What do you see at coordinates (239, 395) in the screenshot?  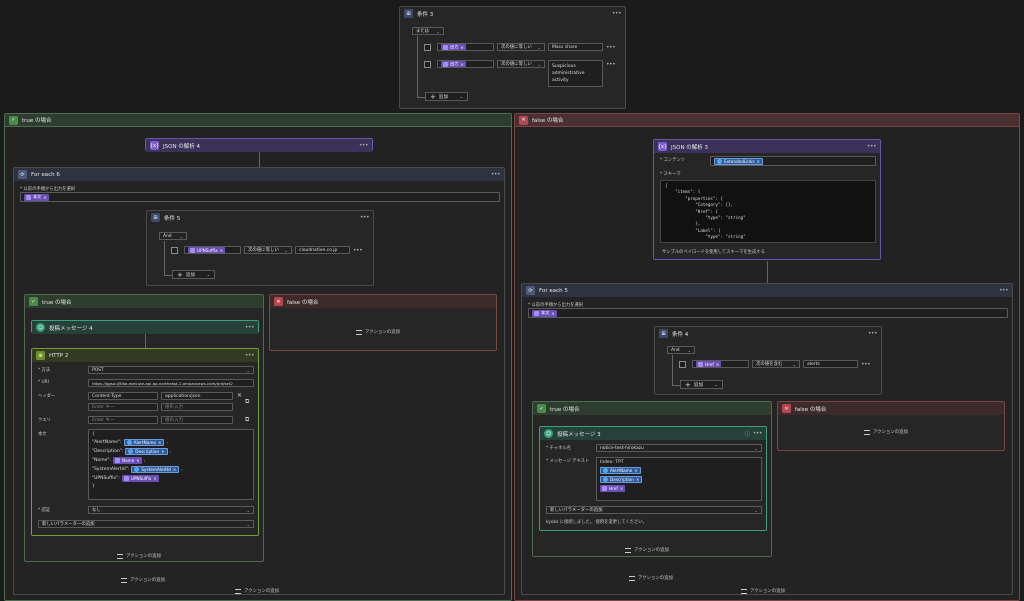 I see `delete-icon: ✕` at bounding box center [239, 395].